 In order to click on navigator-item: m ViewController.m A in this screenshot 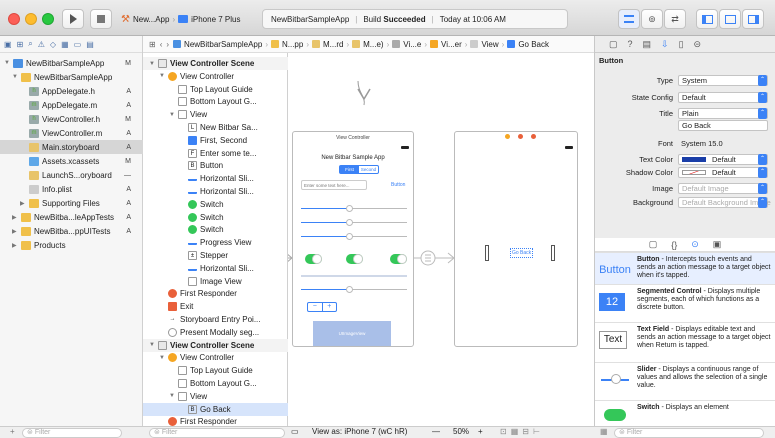, I will do `click(71, 133)`.